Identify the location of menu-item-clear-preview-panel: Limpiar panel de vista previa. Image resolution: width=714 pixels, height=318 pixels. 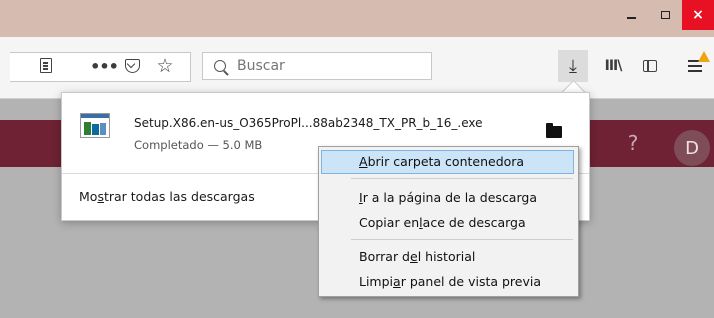
(448, 282).